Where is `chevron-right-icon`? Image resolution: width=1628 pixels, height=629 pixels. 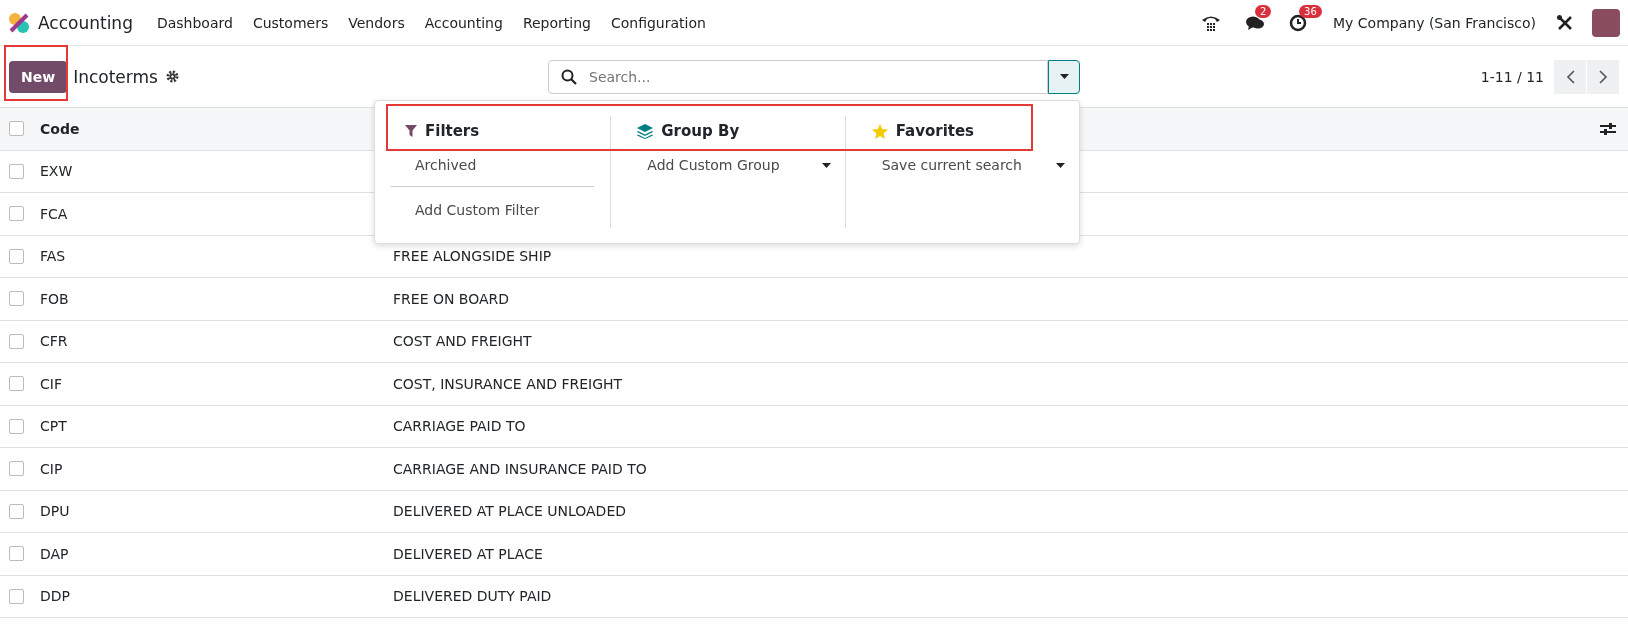 chevron-right-icon is located at coordinates (1603, 76).